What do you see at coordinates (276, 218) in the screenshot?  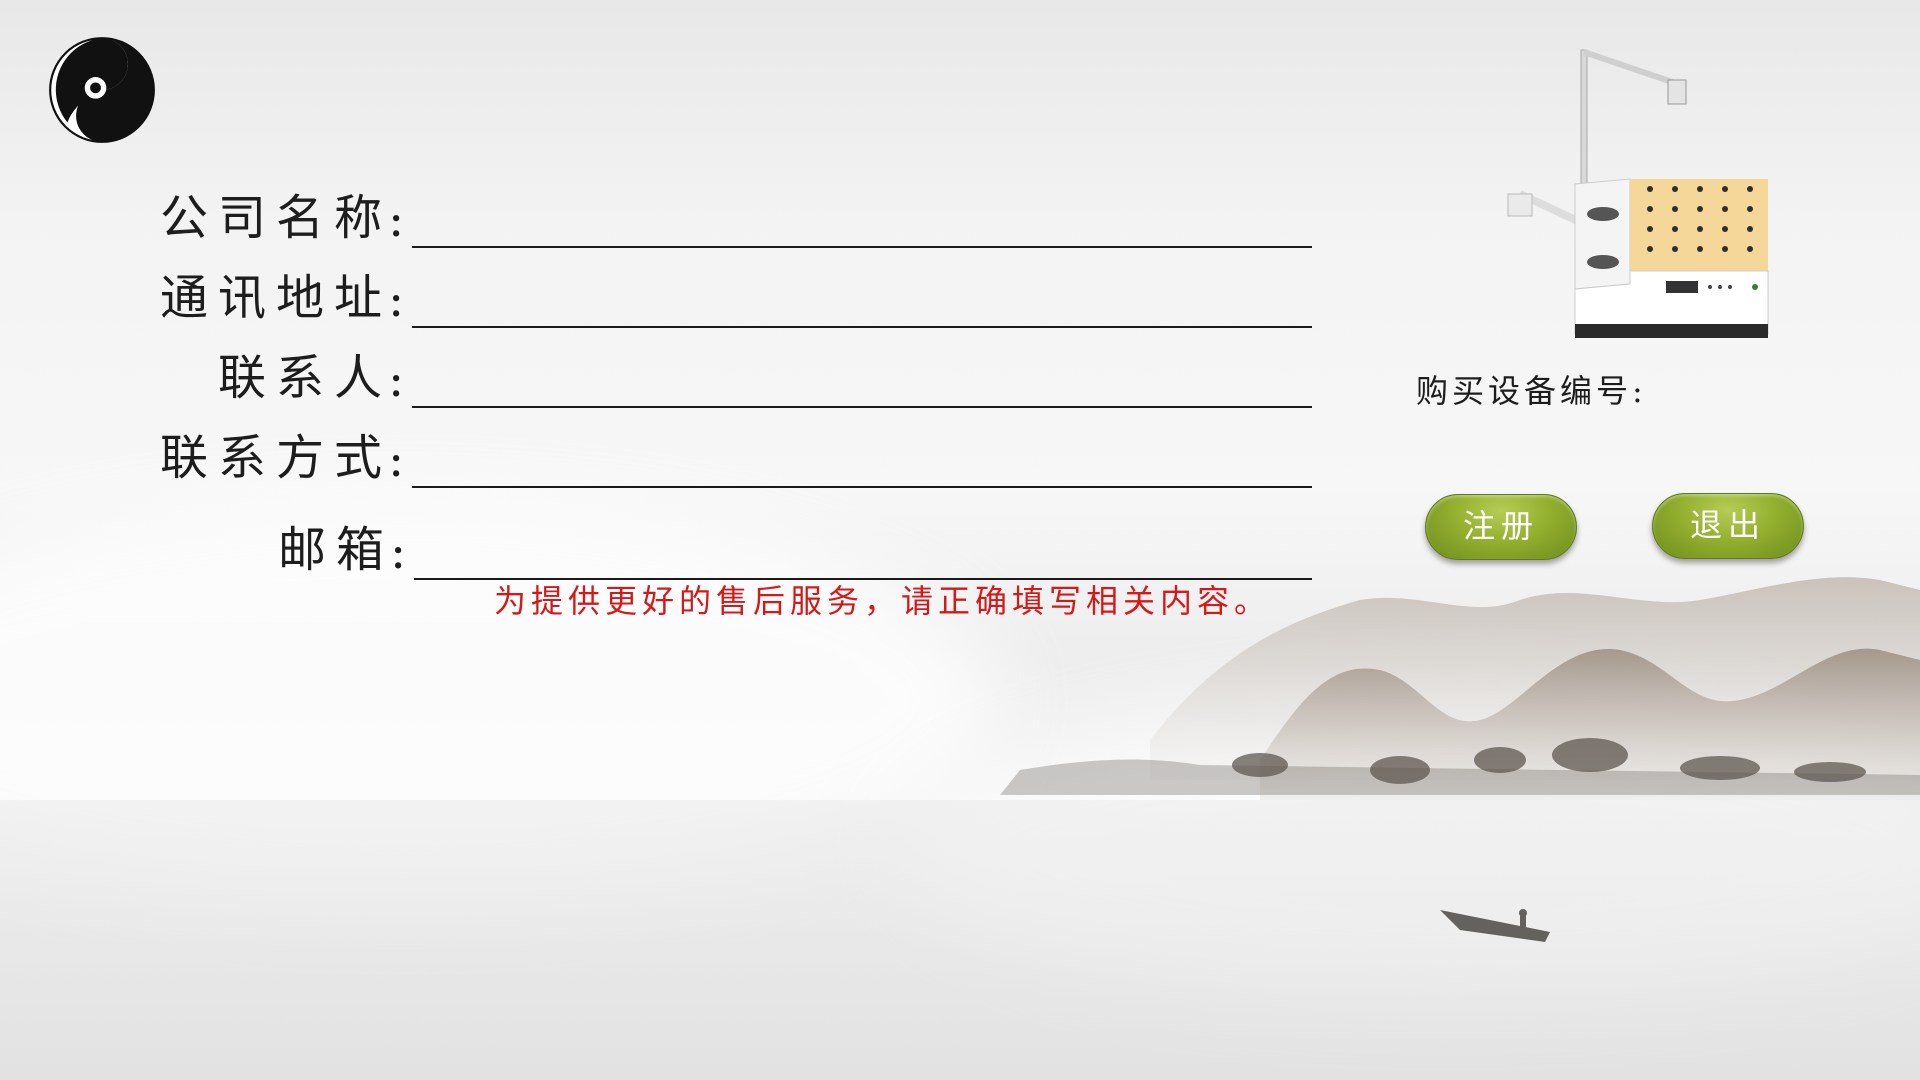 I see `company-name-label: 公司名称` at bounding box center [276, 218].